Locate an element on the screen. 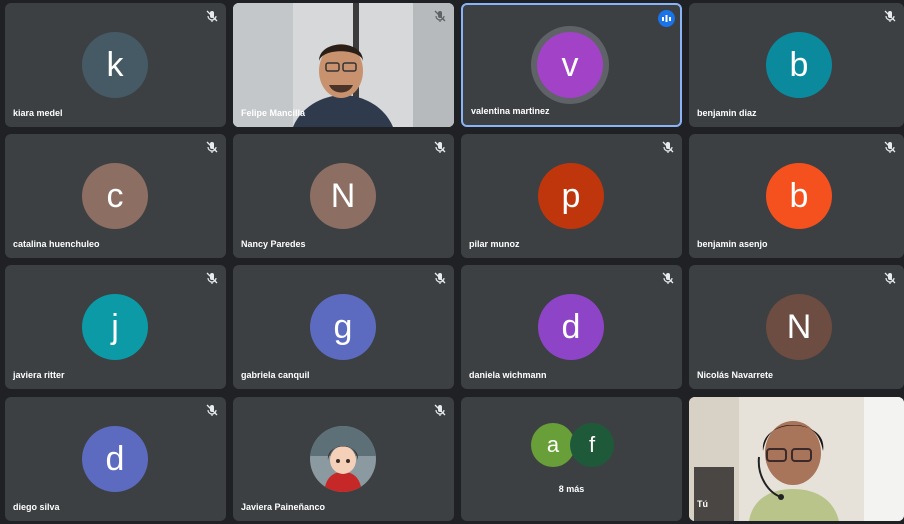  self-video-tile: Tú is located at coordinates (796, 459).